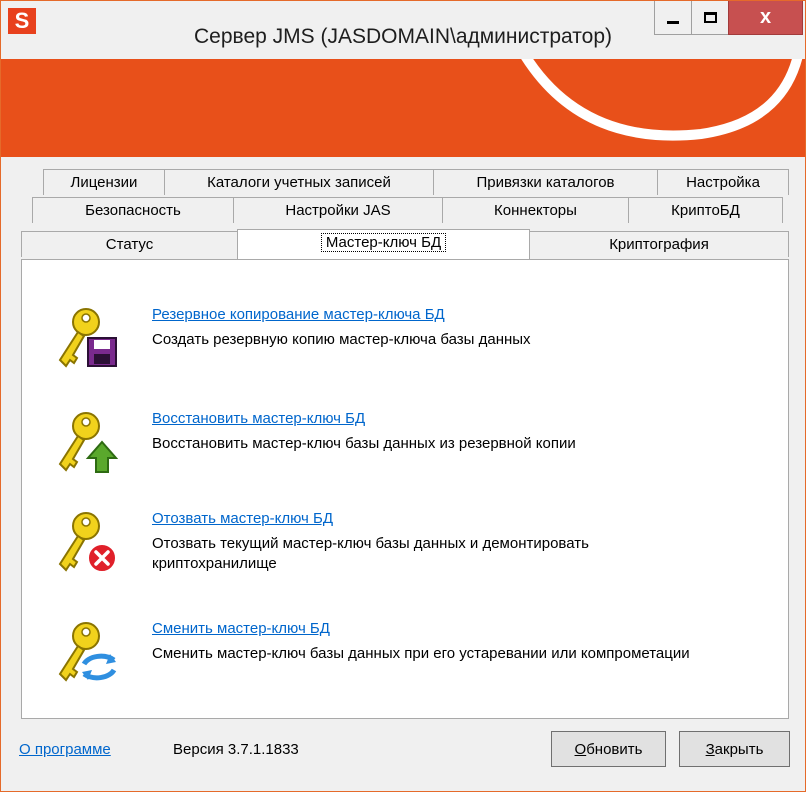 The image size is (806, 792). What do you see at coordinates (87, 652) in the screenshot?
I see `key-change-icon` at bounding box center [87, 652].